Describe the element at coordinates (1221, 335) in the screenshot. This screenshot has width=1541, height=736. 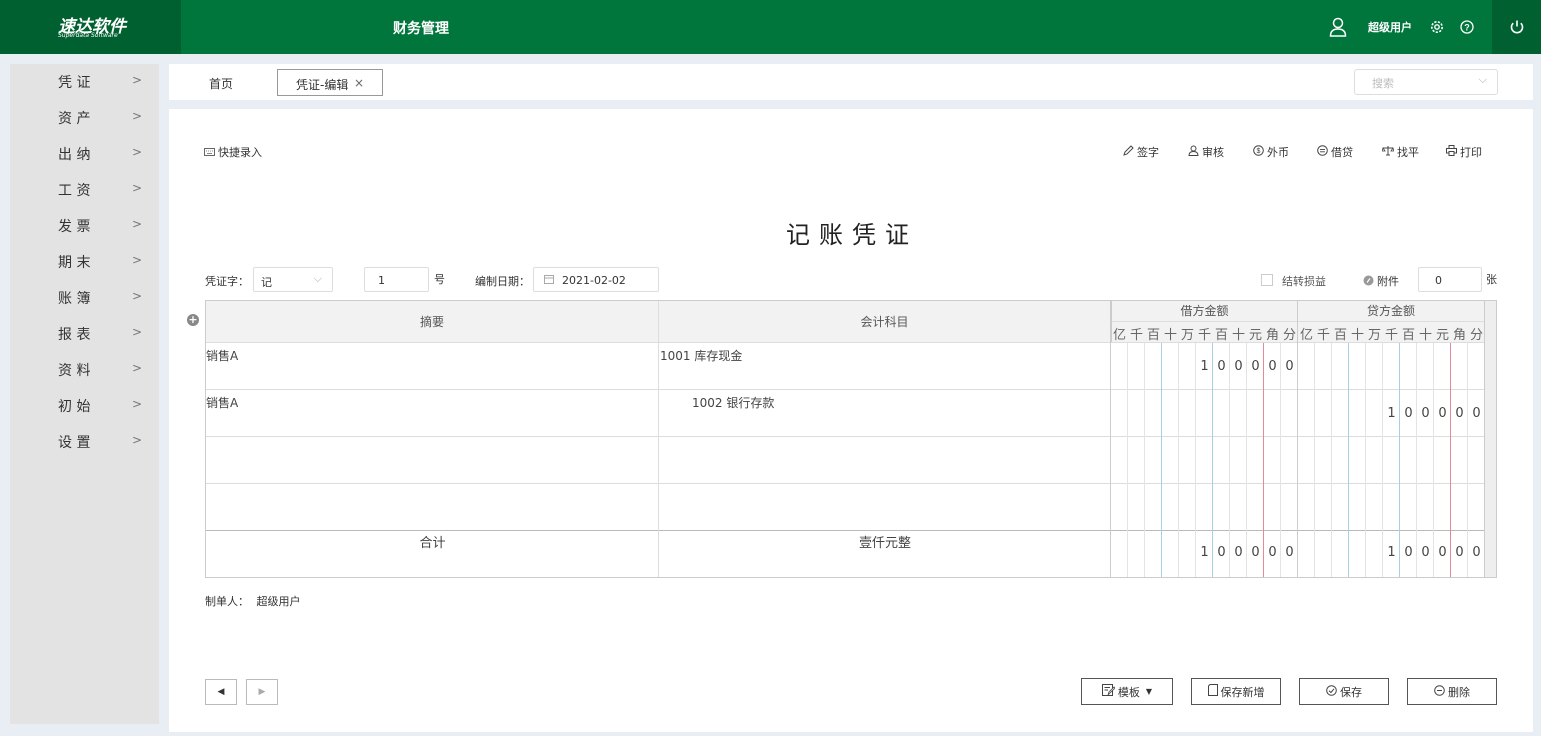
I see `debit-unit-header: 百` at that location.